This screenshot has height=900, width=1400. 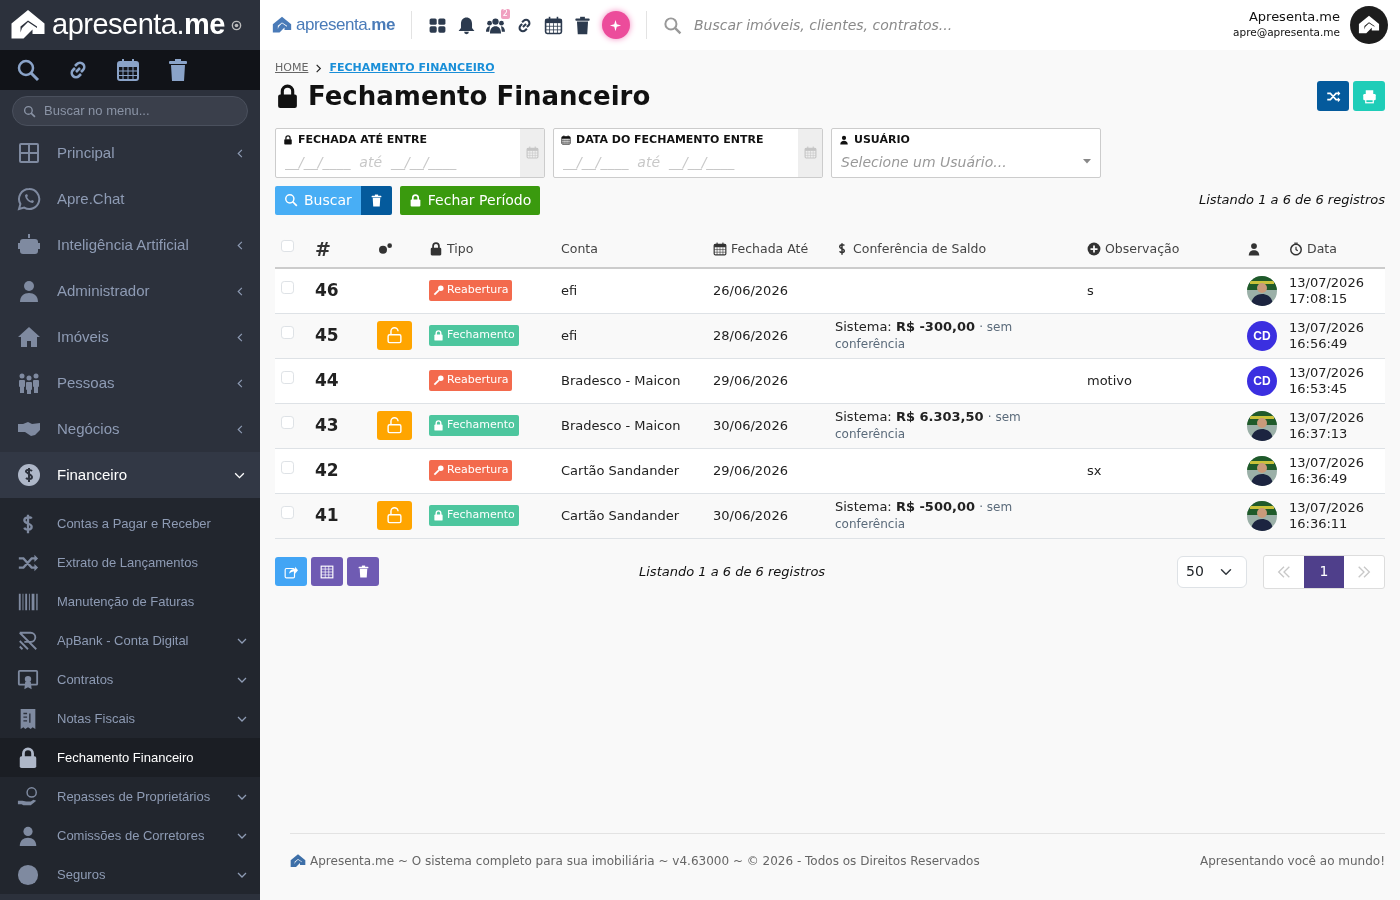 I want to click on account-name: Bradesco - Maicon, so click(x=621, y=380).